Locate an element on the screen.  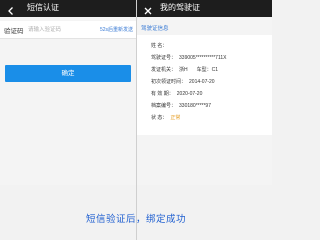
section-title: 驾驶证信息 is located at coordinates (155, 29).